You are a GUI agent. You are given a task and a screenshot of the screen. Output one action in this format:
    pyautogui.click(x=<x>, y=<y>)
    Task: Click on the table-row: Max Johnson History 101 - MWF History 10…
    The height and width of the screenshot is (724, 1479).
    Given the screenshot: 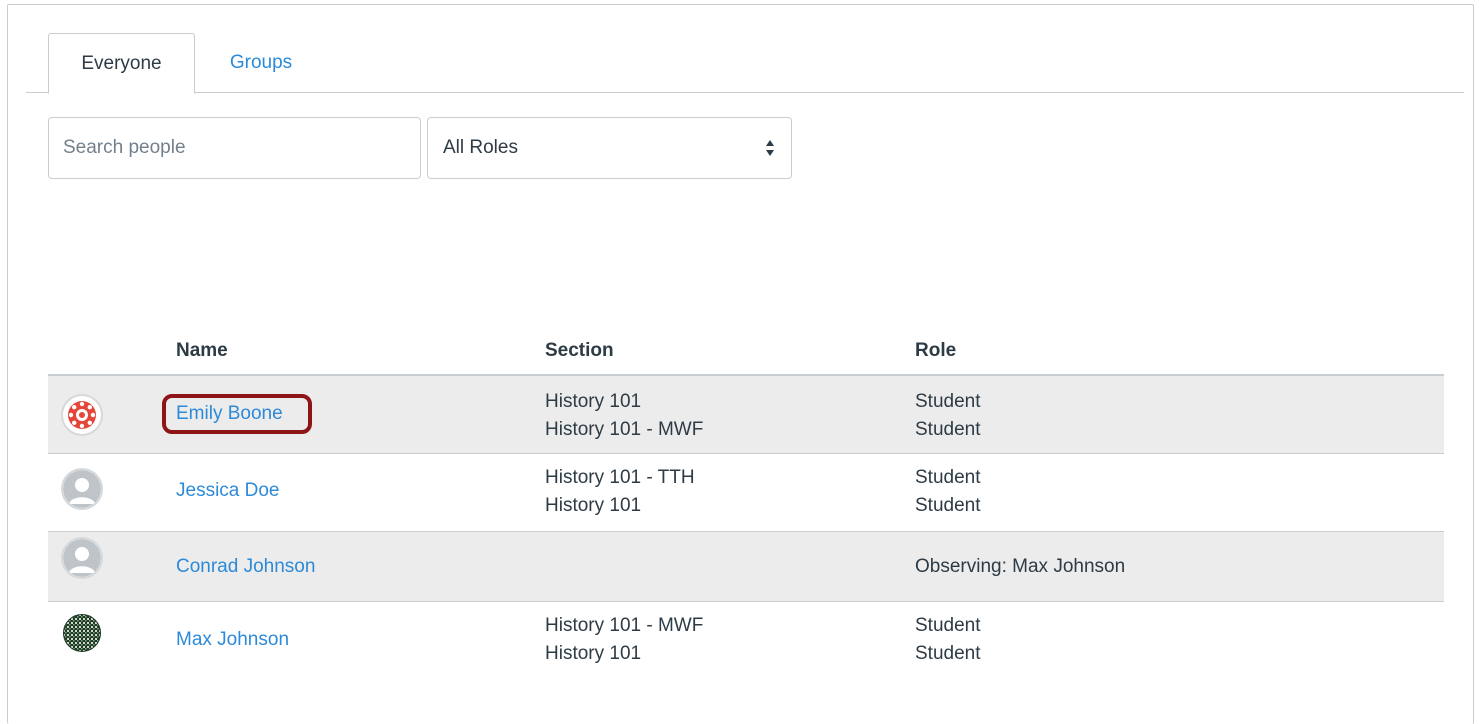 What is the action you would take?
    pyautogui.click(x=746, y=641)
    